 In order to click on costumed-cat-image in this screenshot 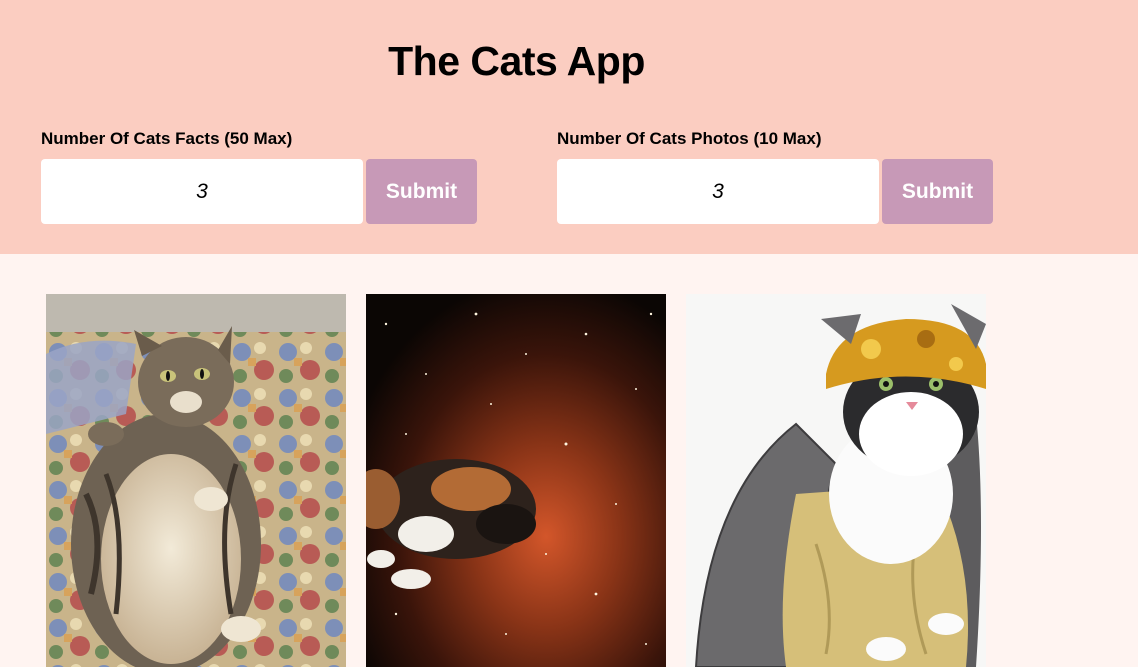, I will do `click(836, 480)`.